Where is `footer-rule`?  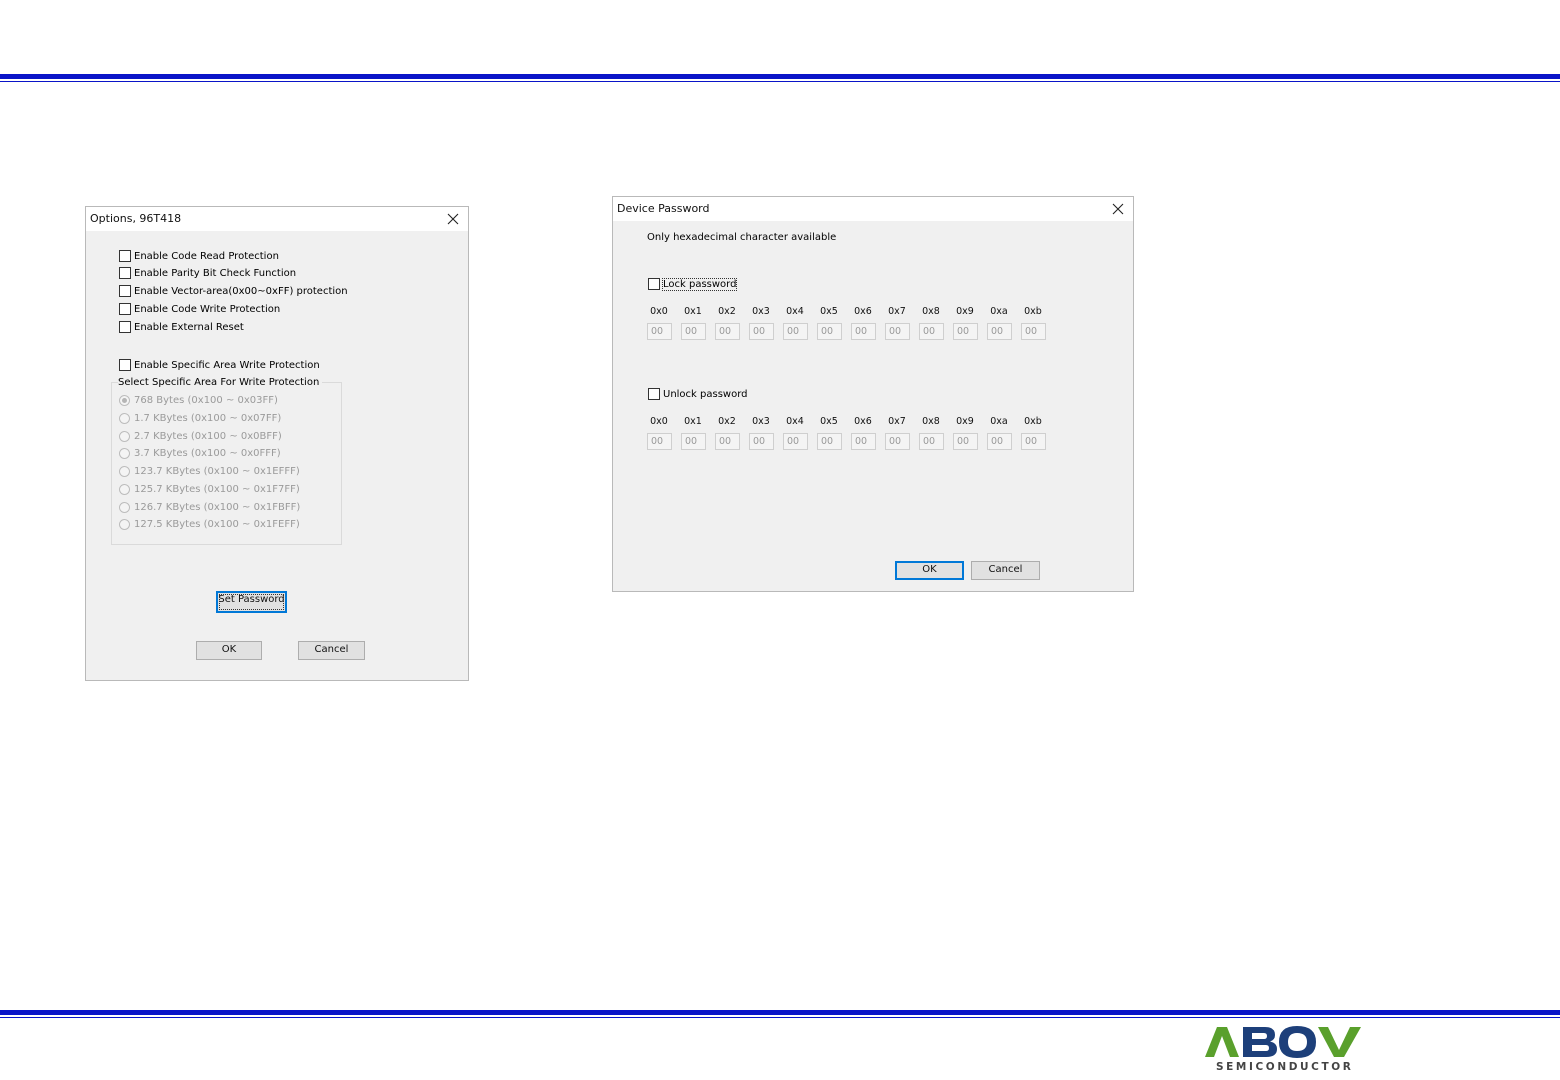 footer-rule is located at coordinates (780, 1014).